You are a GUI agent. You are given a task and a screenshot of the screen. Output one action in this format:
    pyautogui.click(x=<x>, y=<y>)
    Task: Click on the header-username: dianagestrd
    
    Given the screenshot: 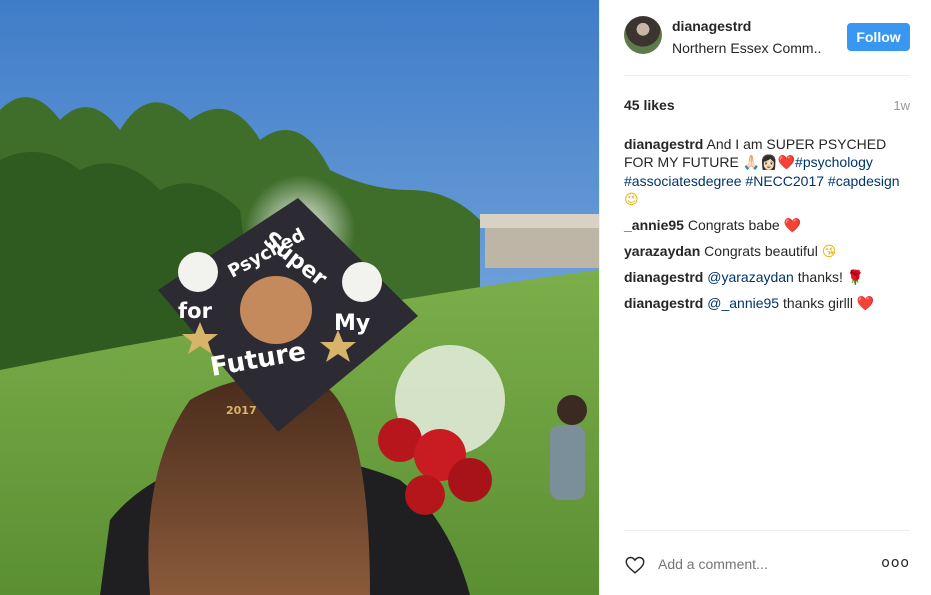 What is the action you would take?
    pyautogui.click(x=711, y=26)
    